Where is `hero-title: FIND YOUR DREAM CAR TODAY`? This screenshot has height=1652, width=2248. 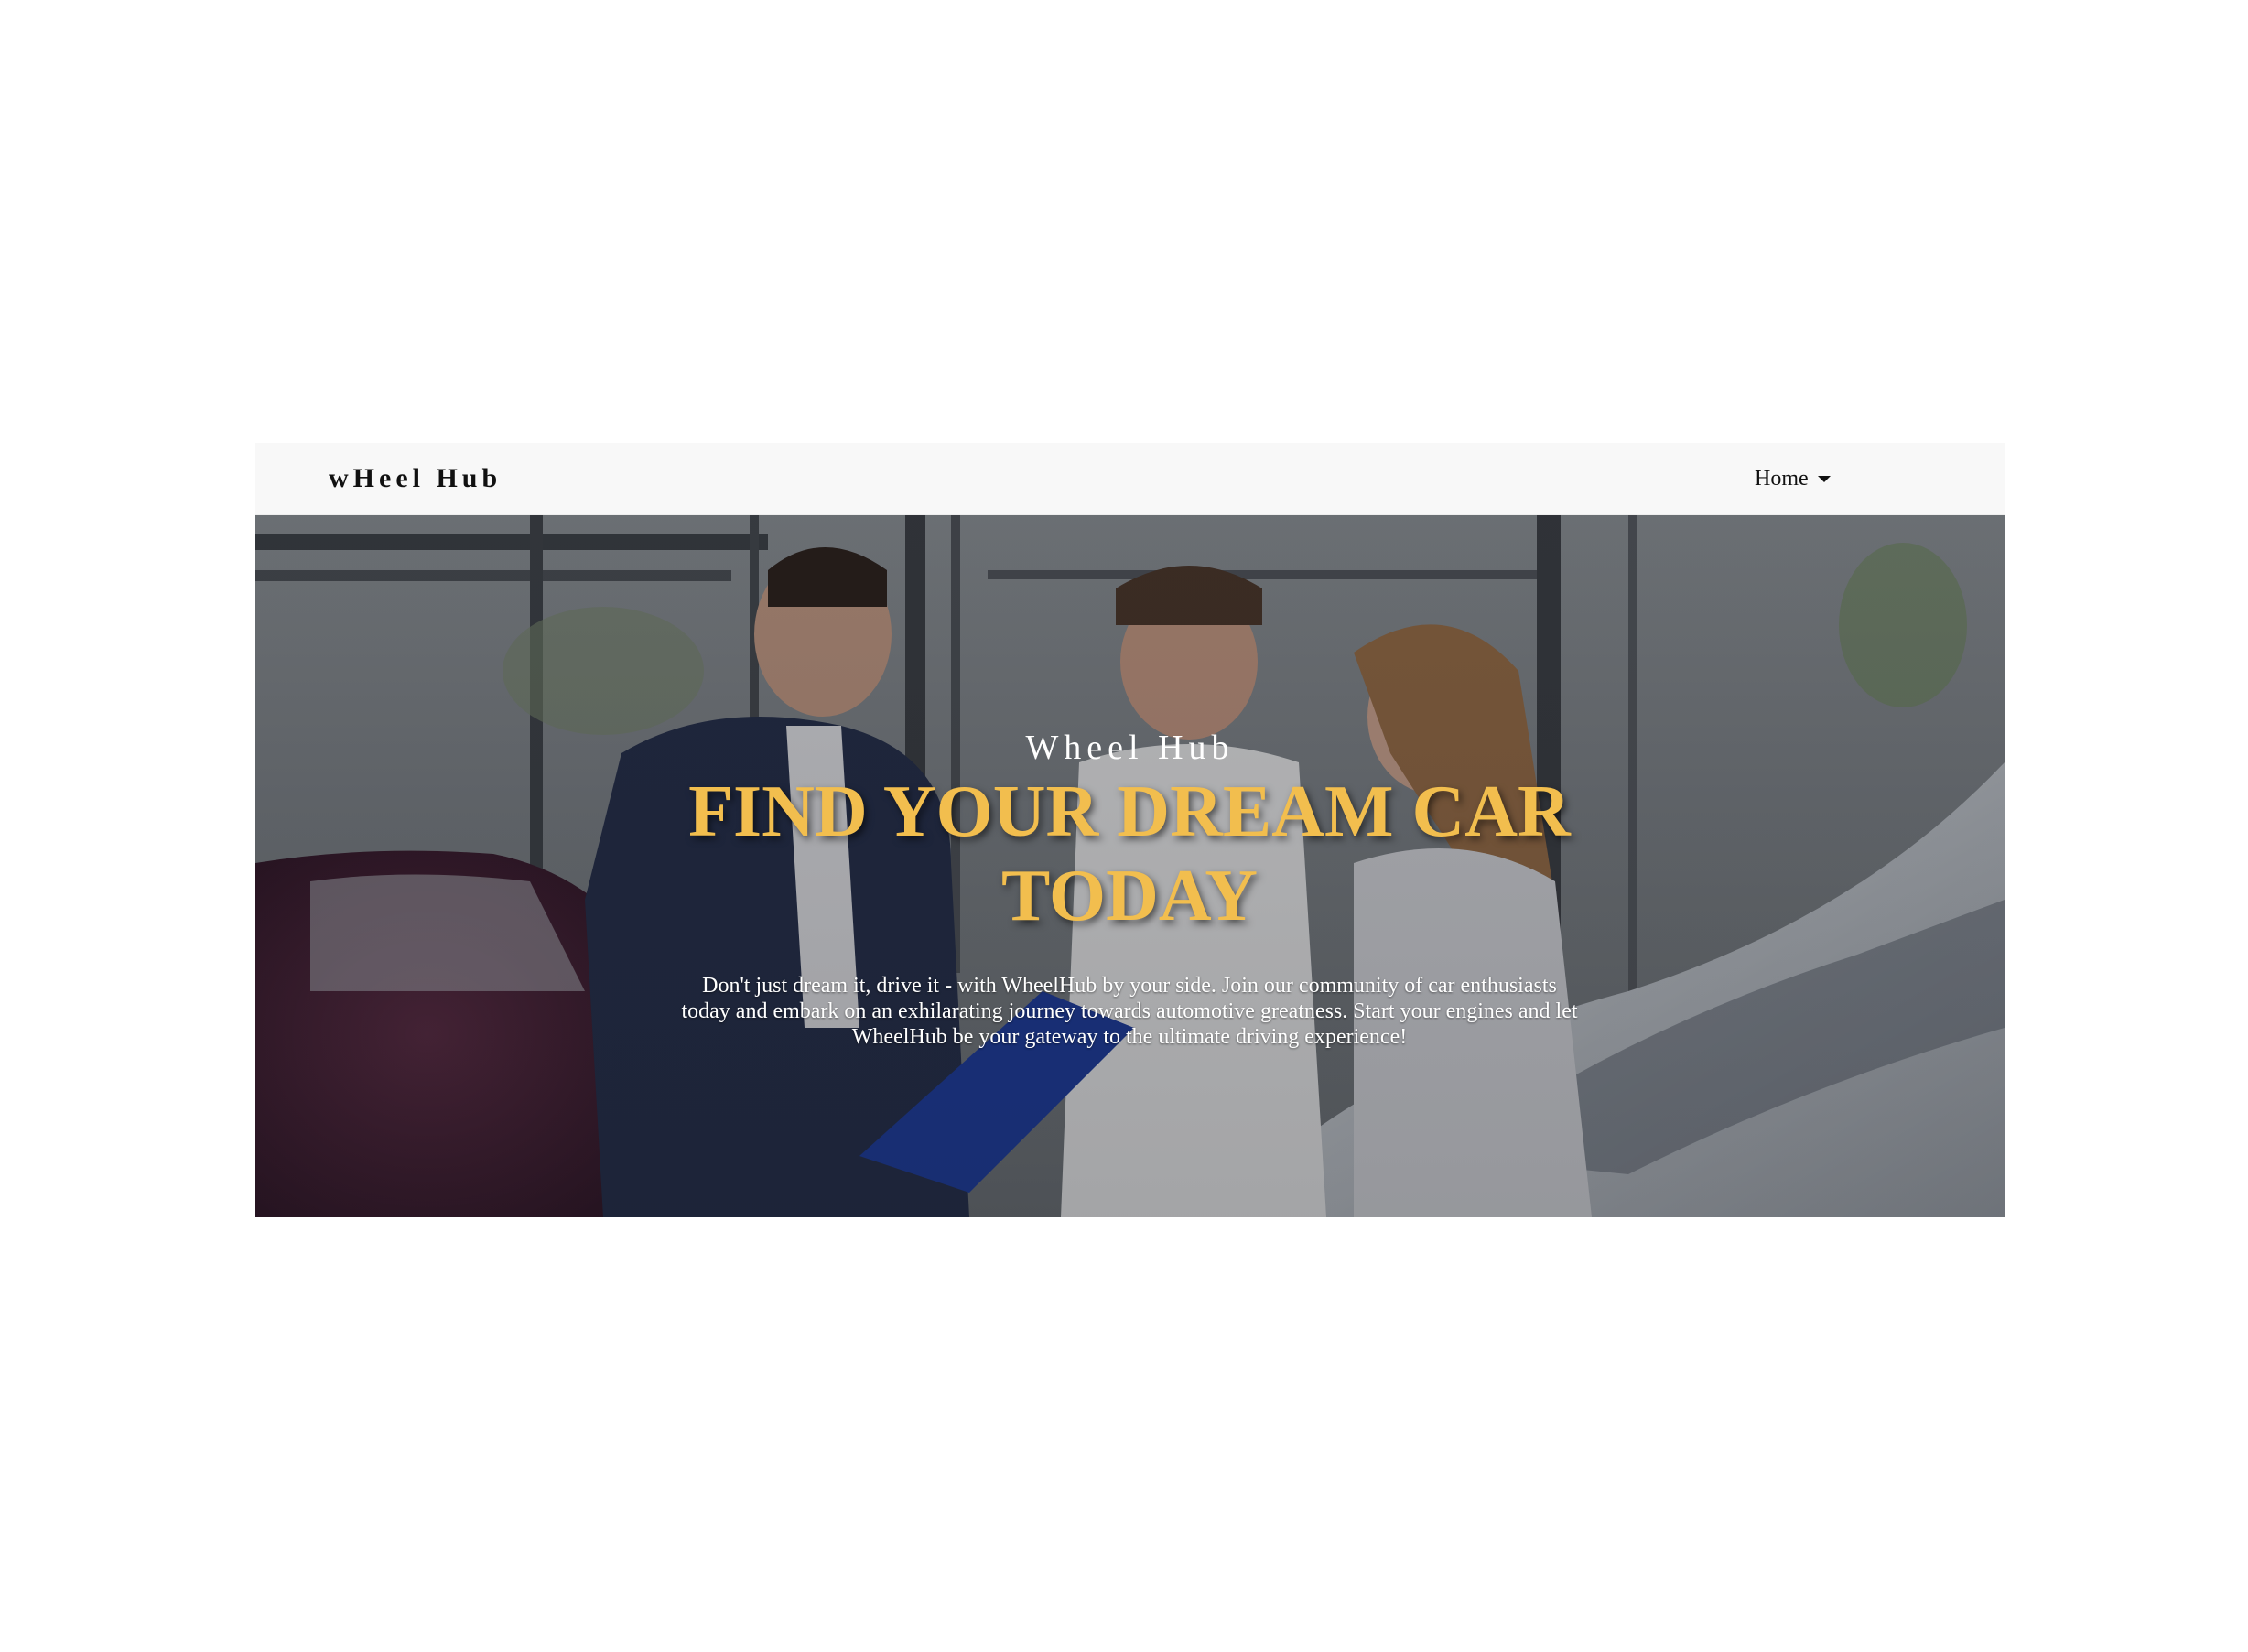 hero-title: FIND YOUR DREAM CAR TODAY is located at coordinates (1129, 854).